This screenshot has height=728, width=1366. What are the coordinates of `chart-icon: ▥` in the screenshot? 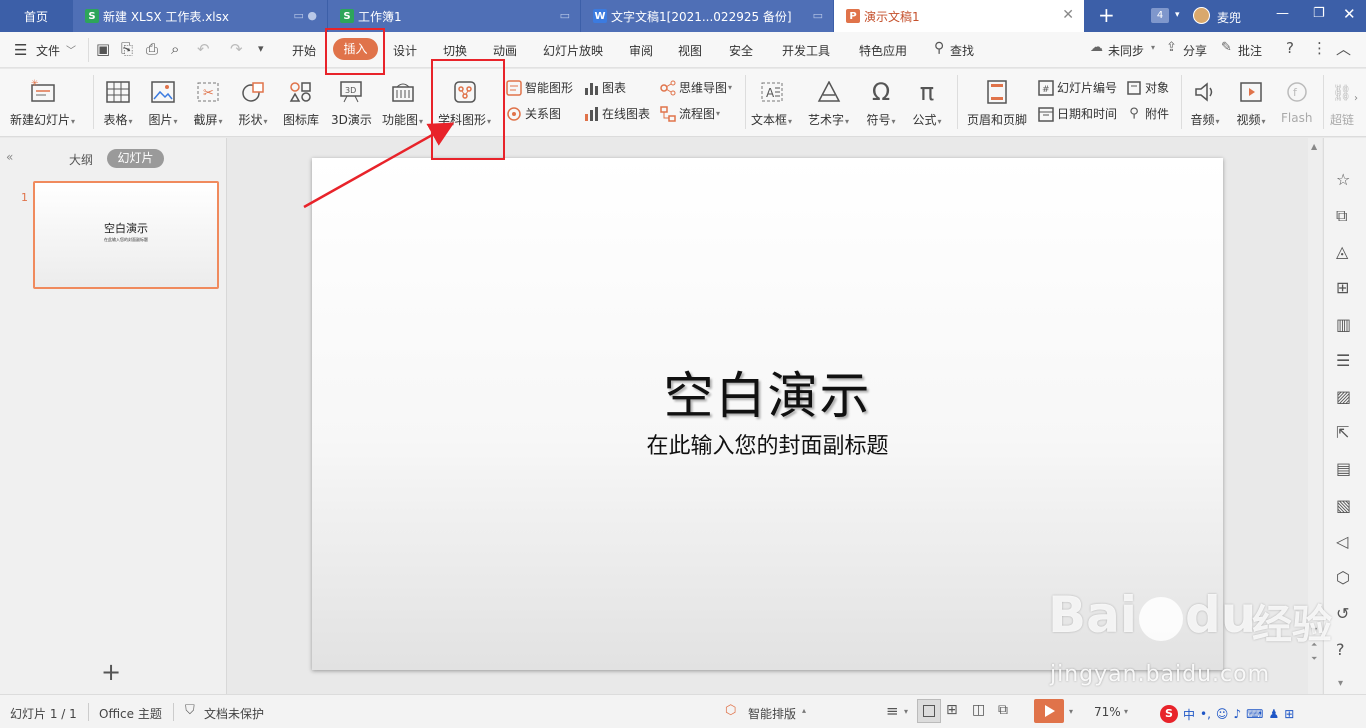 It's located at (1343, 324).